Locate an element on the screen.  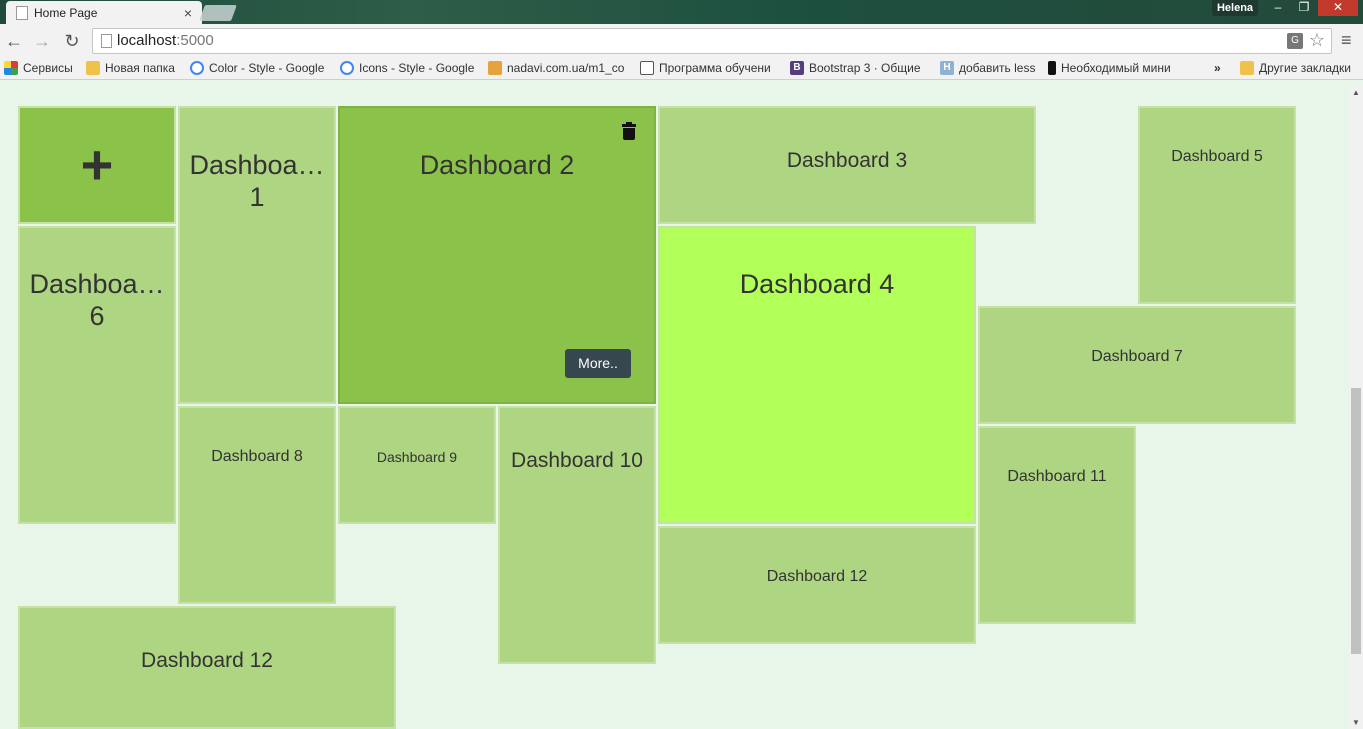
dashboard-tile-6: Dashboa… 6 is located at coordinates (97, 375).